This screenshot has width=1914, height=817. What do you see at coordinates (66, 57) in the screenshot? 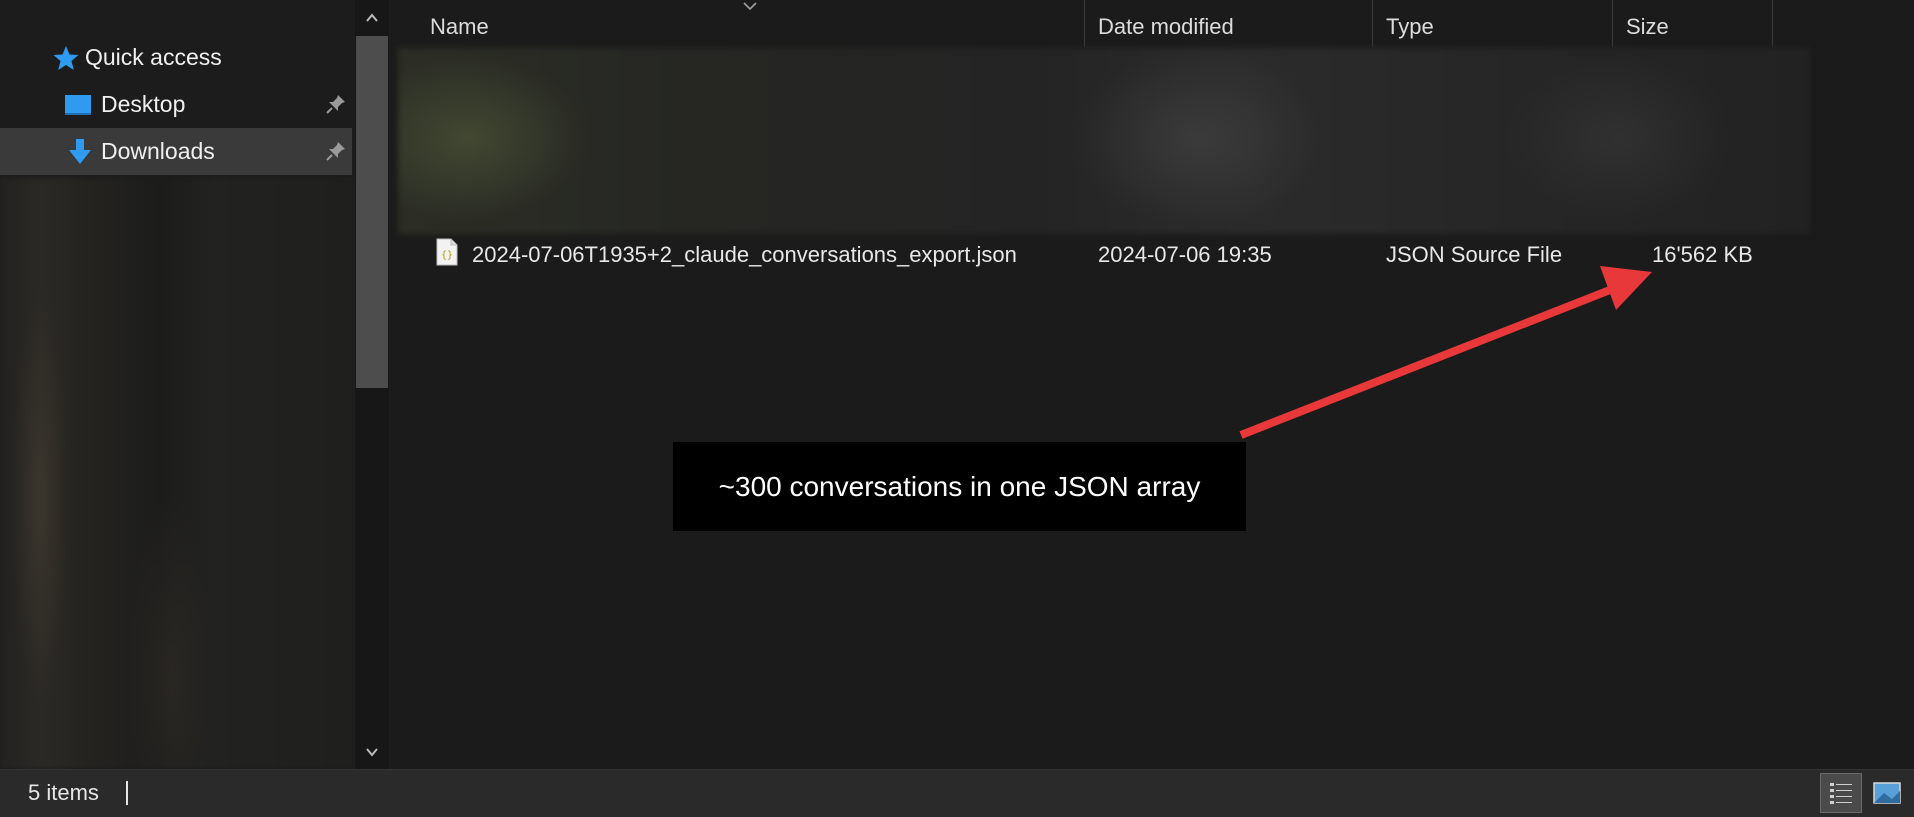
I see `star-icon` at bounding box center [66, 57].